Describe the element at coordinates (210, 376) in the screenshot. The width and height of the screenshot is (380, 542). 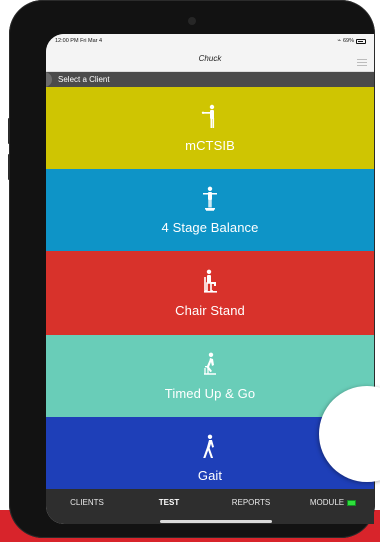
I see `test-card-timed-up-go: Timed Up & Go` at that location.